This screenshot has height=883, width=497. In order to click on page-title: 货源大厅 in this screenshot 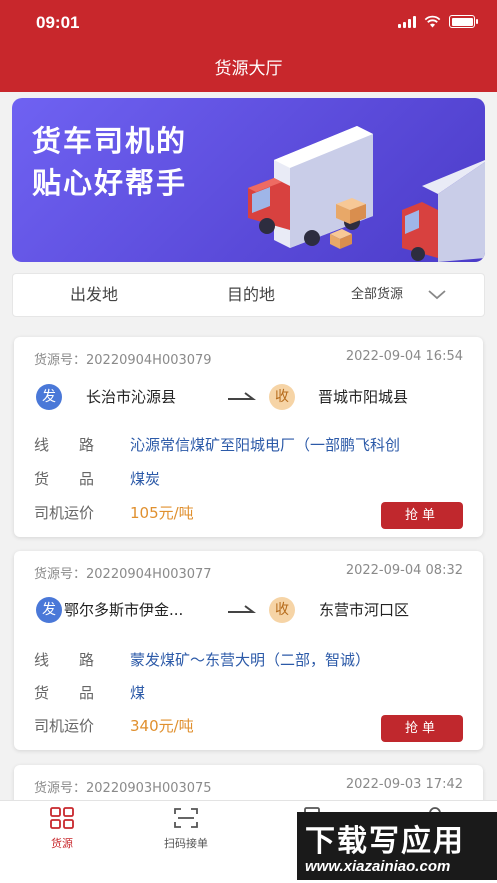, I will do `click(248, 69)`.